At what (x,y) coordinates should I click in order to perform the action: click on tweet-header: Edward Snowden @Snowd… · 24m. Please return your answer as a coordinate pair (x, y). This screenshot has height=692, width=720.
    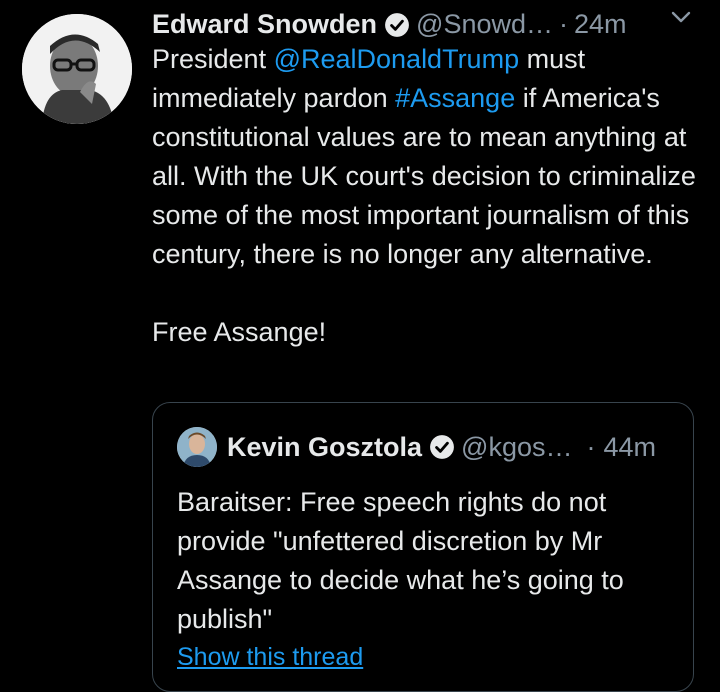
    Looking at the image, I should click on (432, 24).